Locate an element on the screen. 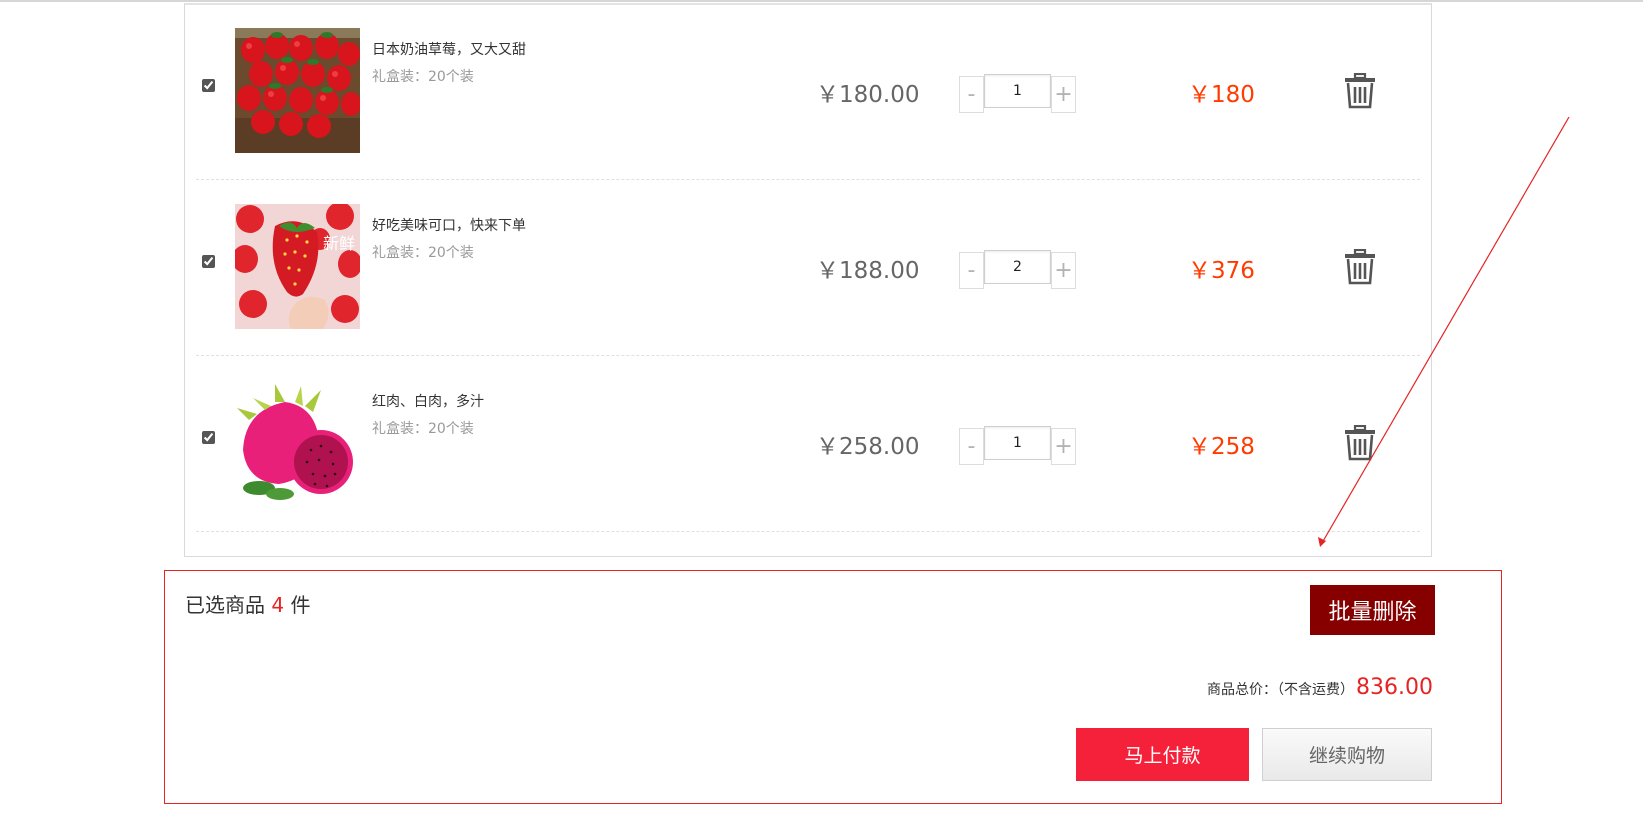  product-name: 好吃美味可口，快来下单 is located at coordinates (449, 225).